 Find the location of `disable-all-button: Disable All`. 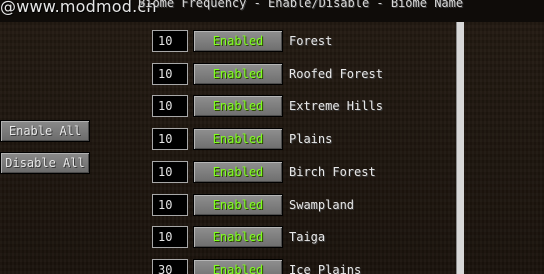

disable-all-button: Disable All is located at coordinates (45, 163).